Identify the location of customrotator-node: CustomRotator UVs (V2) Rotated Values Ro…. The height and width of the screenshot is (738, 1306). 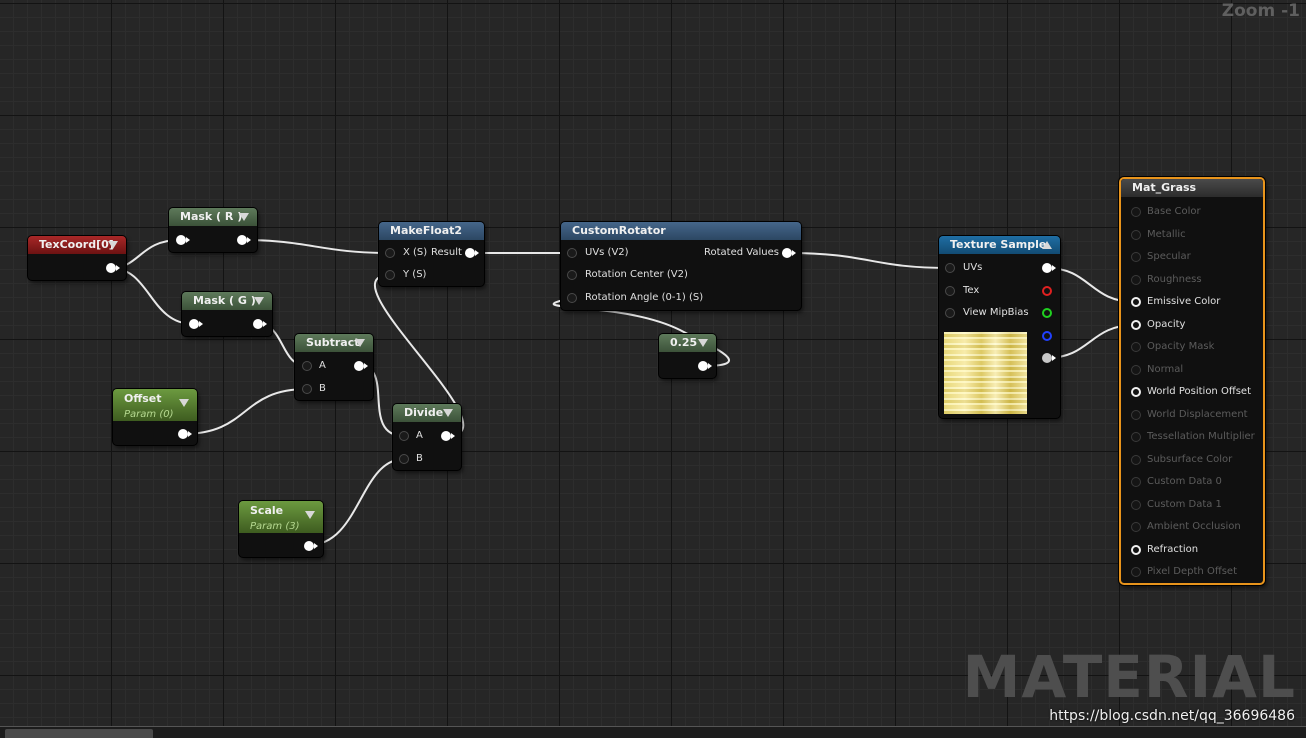
(681, 266).